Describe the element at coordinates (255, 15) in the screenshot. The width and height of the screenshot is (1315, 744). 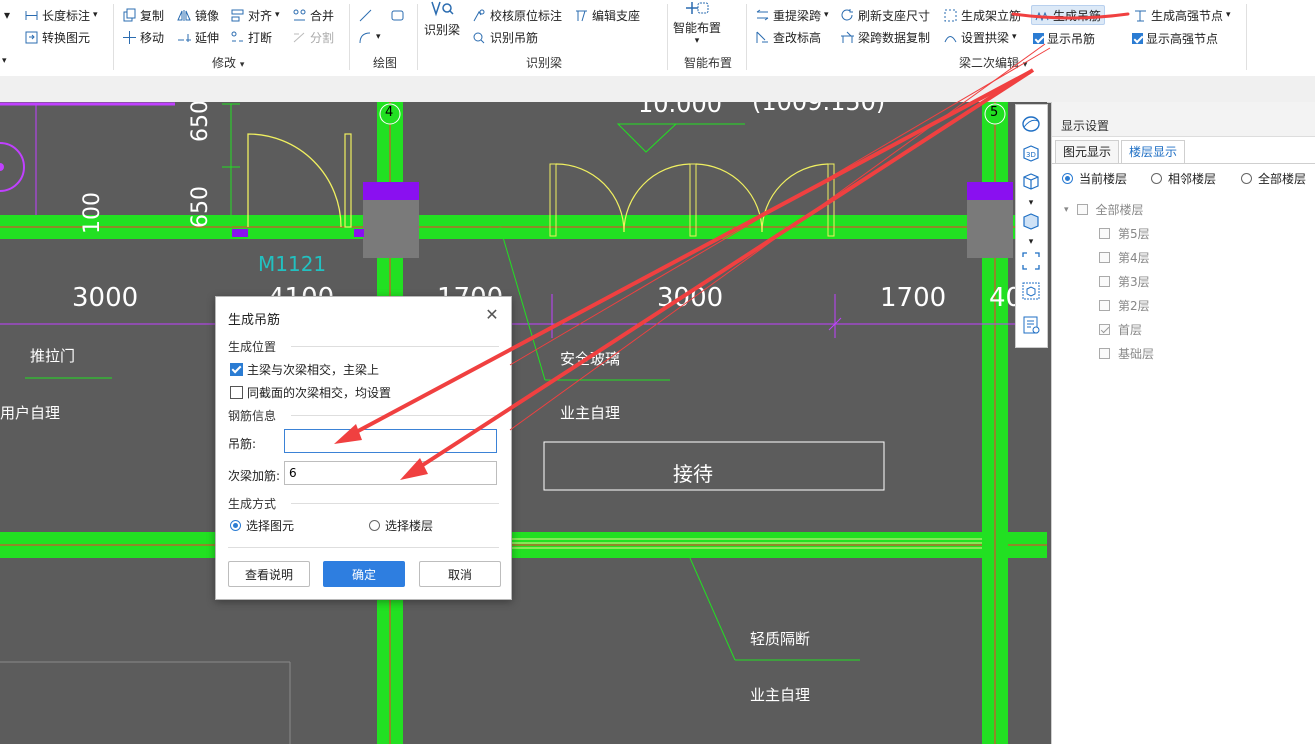
I see `align-button: 对齐 ▾` at that location.